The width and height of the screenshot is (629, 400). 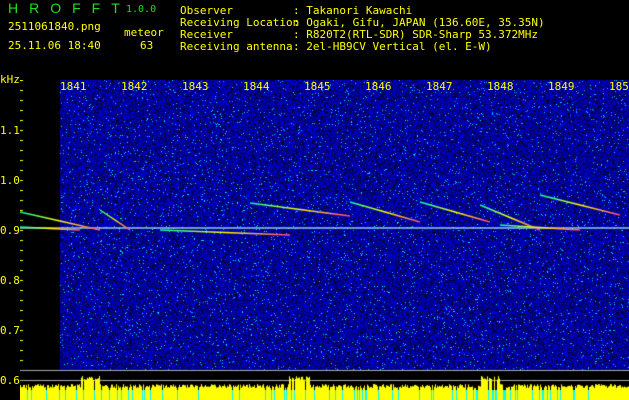 What do you see at coordinates (69, 8) in the screenshot?
I see `app-title: HROFFT` at bounding box center [69, 8].